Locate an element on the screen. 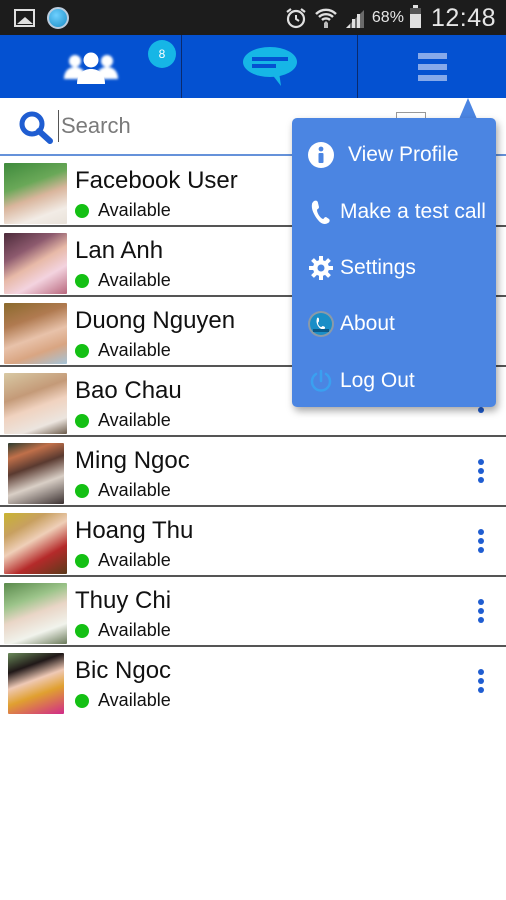 This screenshot has width=506, height=900. gallery-icon is located at coordinates (24, 18).